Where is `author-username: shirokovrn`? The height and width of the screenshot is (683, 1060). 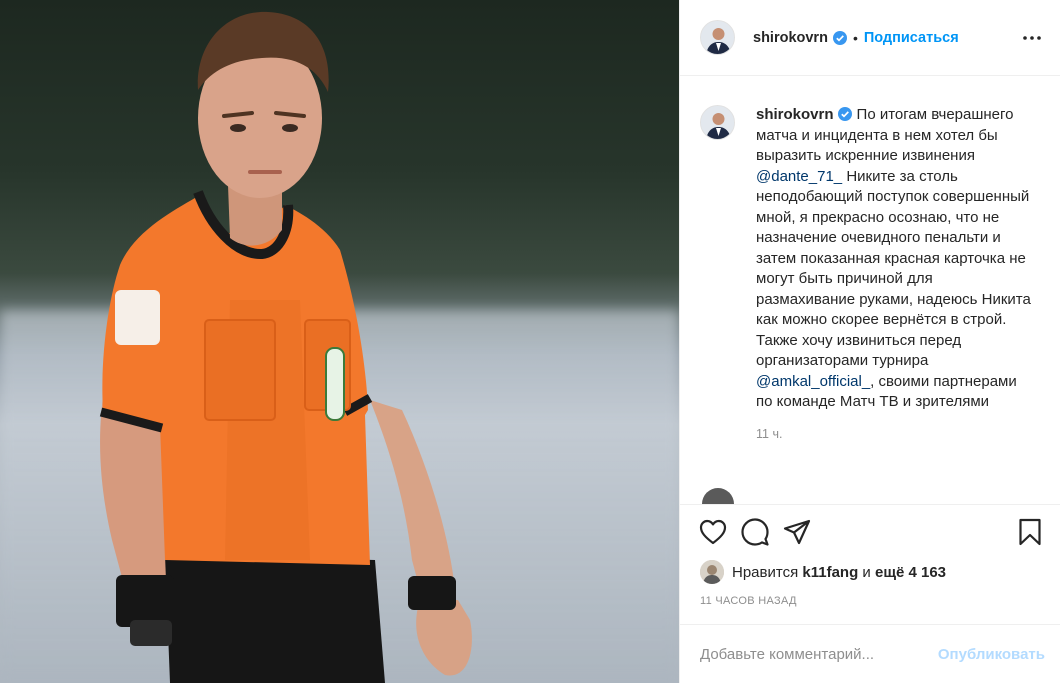 author-username: shirokovrn is located at coordinates (790, 38).